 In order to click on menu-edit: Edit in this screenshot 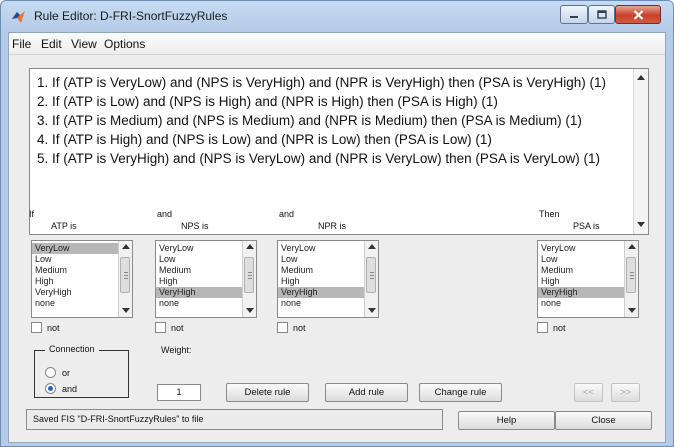, I will do `click(51, 44)`.